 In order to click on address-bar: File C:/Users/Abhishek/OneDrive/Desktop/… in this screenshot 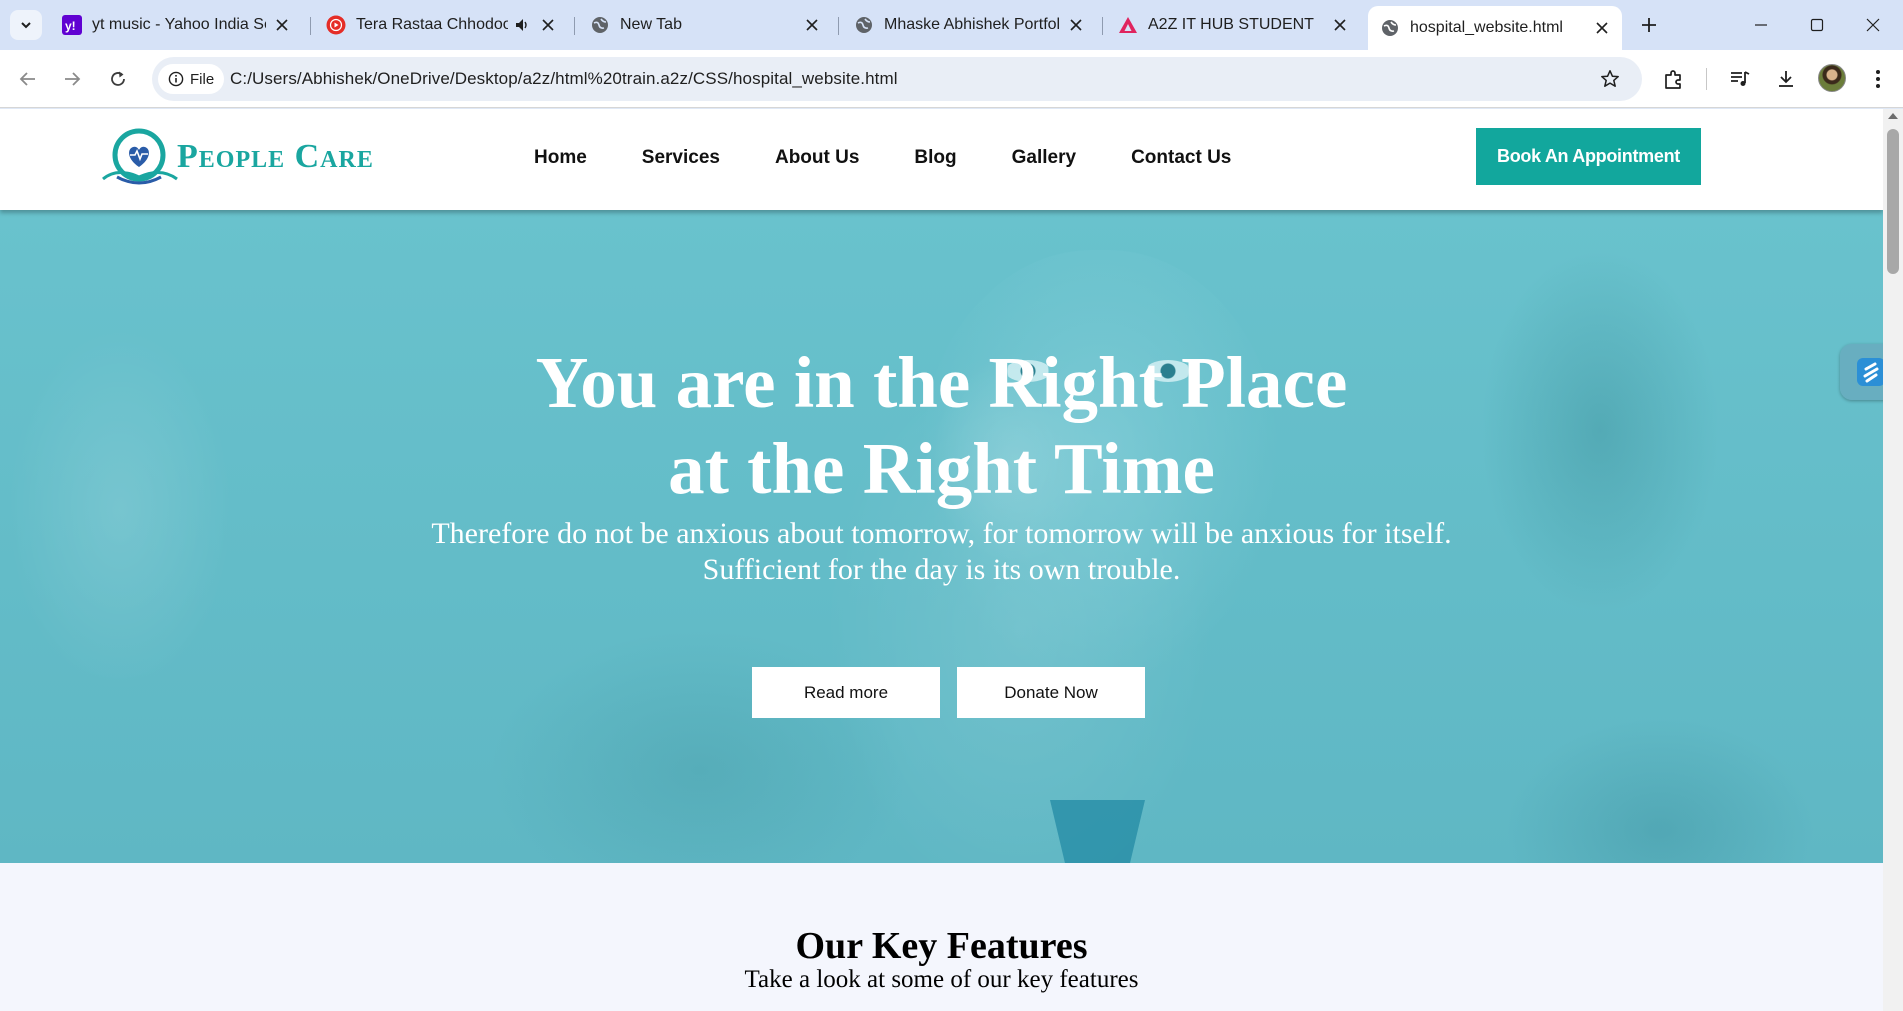, I will do `click(897, 79)`.